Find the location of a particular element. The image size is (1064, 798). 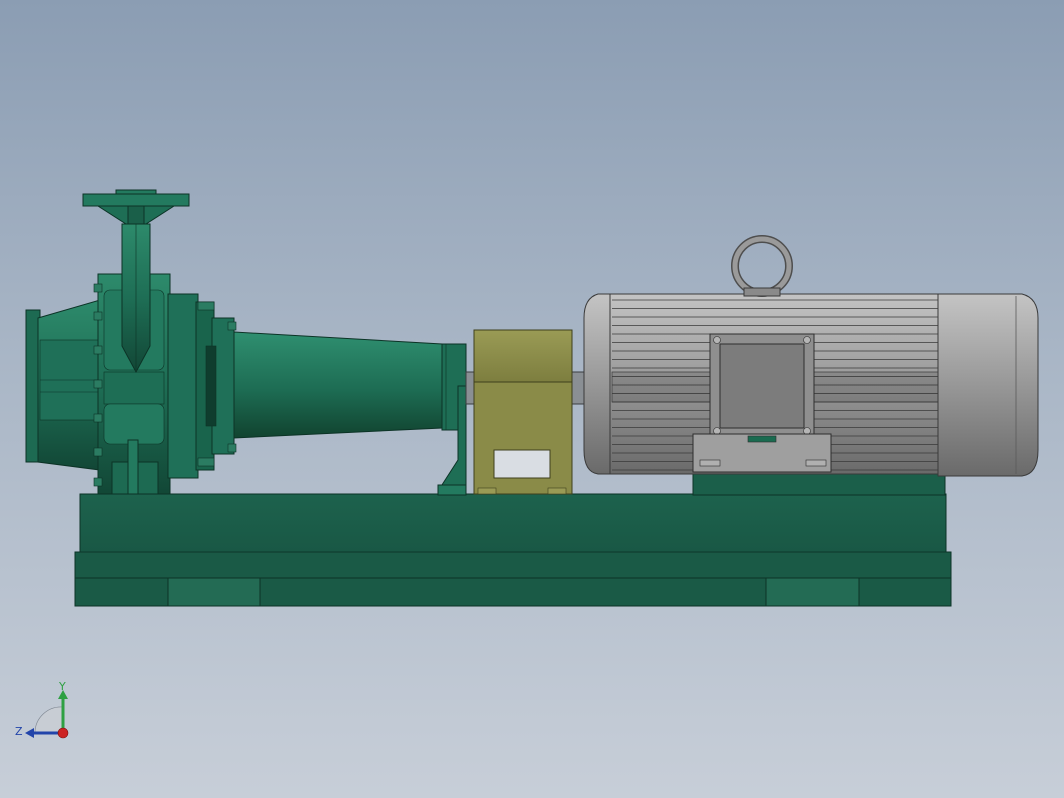

x-axis-dot is located at coordinates (63, 733).